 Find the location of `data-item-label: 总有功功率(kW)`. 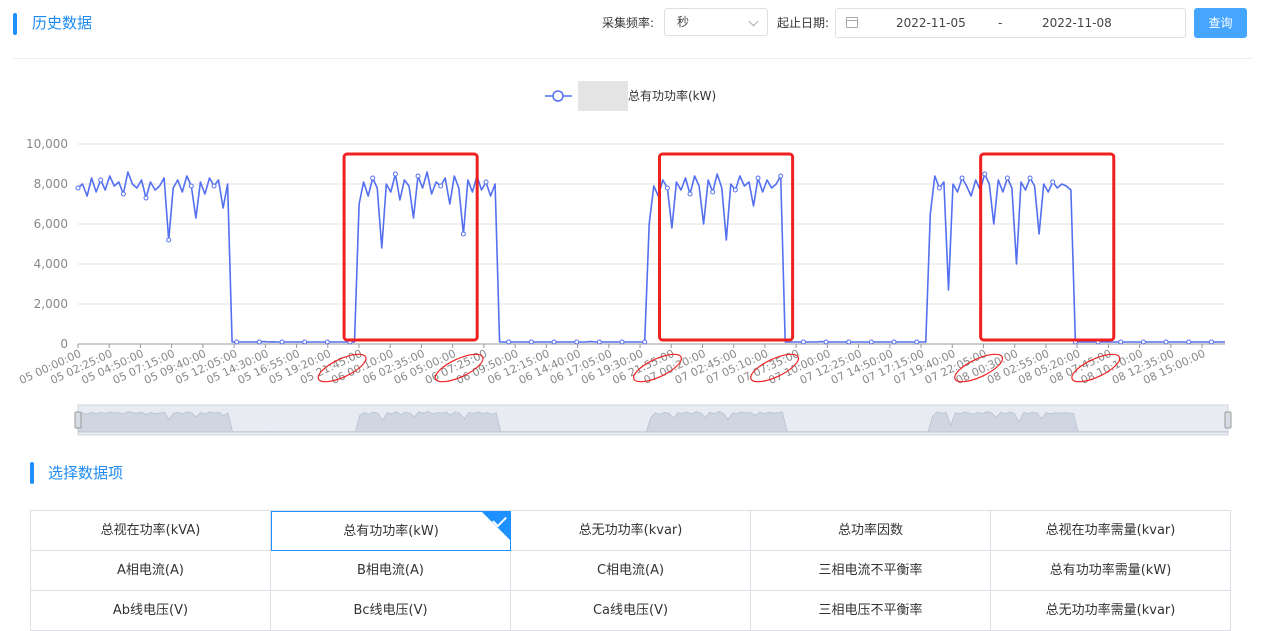

data-item-label: 总有功功率(kW) is located at coordinates (391, 531).